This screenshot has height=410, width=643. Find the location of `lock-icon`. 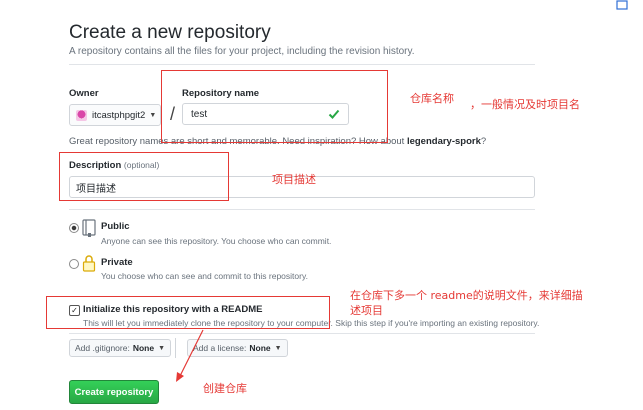

lock-icon is located at coordinates (89, 263).